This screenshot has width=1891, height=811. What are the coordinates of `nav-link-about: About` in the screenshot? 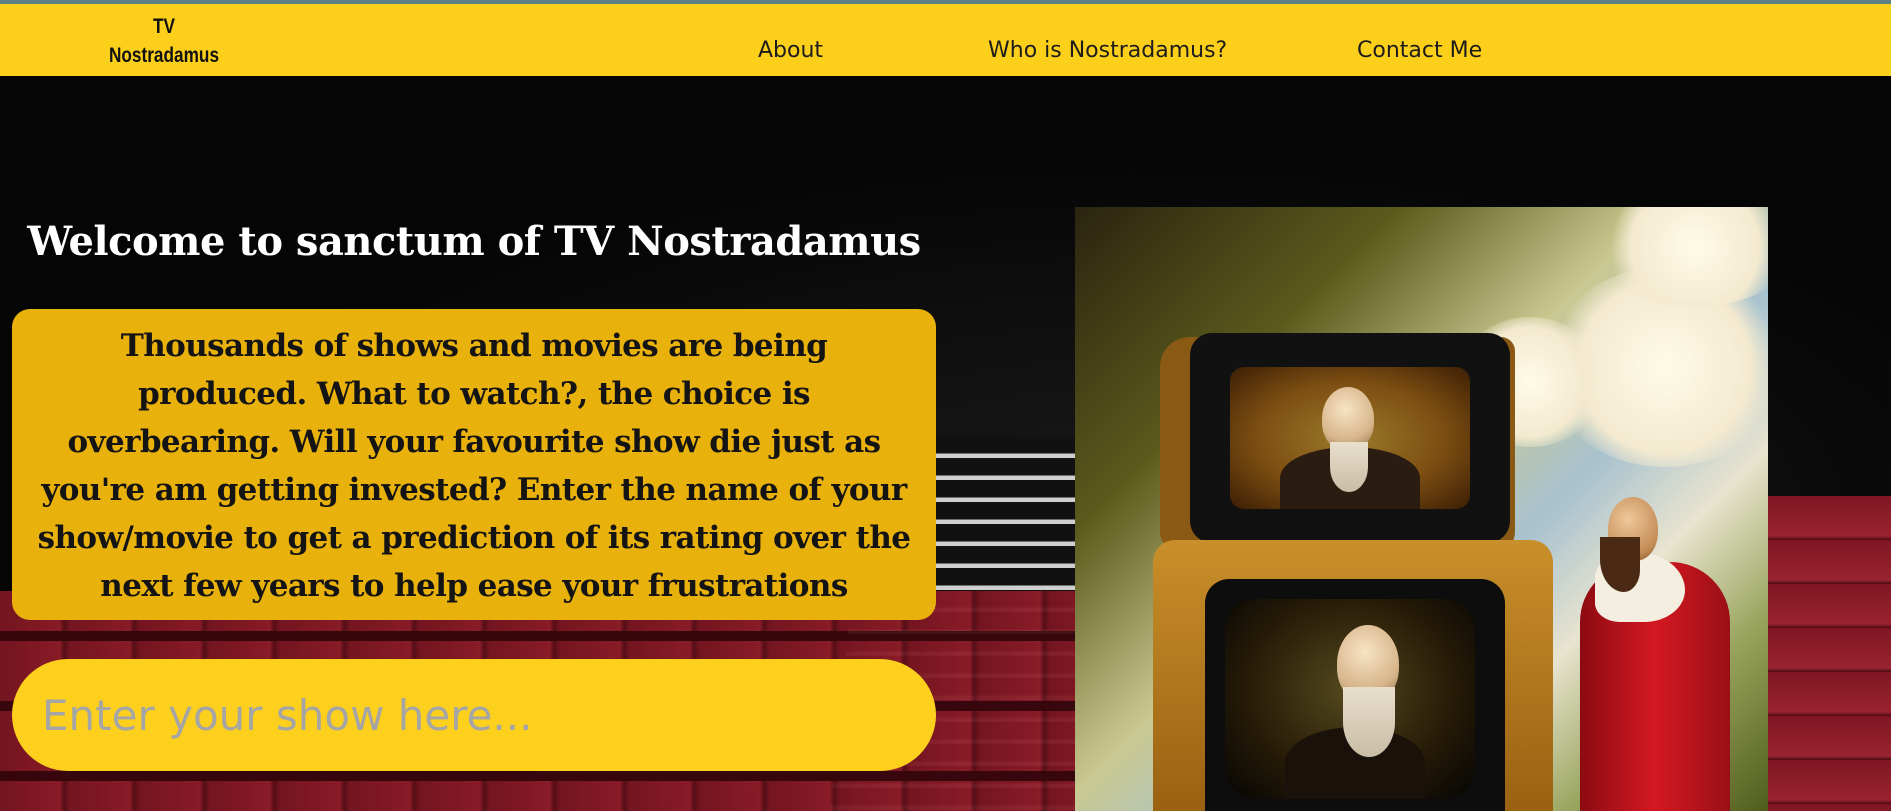 It's located at (790, 50).